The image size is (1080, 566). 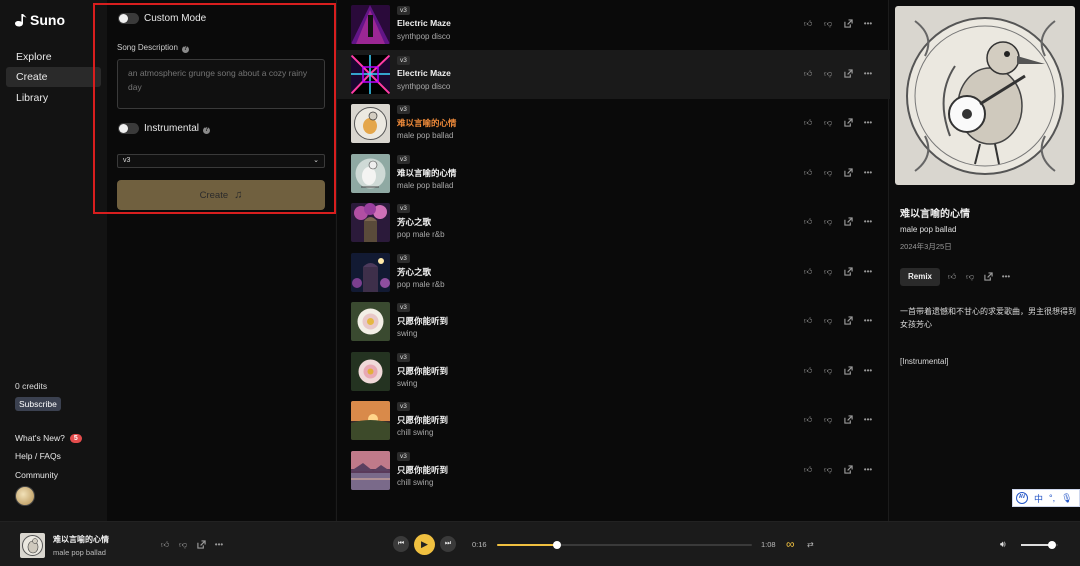 What do you see at coordinates (36, 475) in the screenshot?
I see `community-link: Community` at bounding box center [36, 475].